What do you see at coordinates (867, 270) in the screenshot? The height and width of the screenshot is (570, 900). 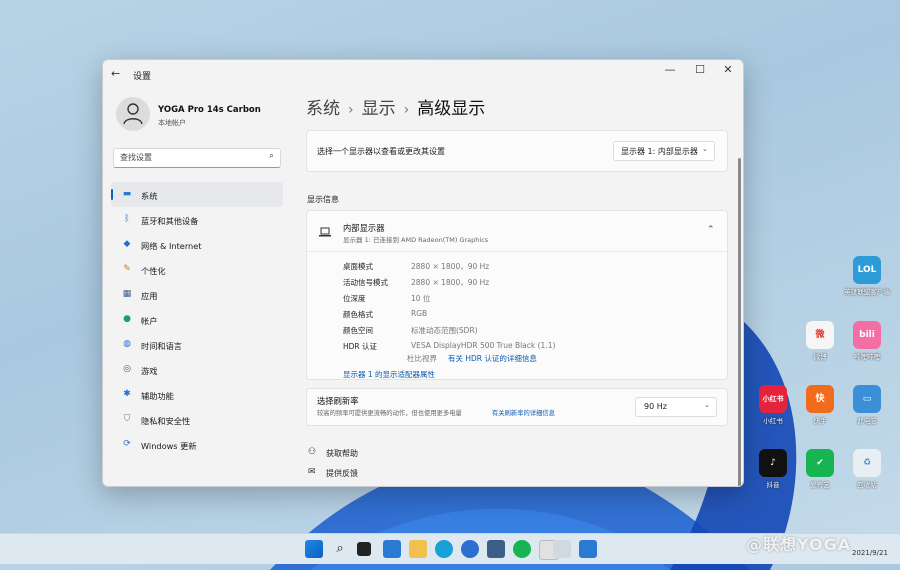 I see `lol-icon: LOL` at bounding box center [867, 270].